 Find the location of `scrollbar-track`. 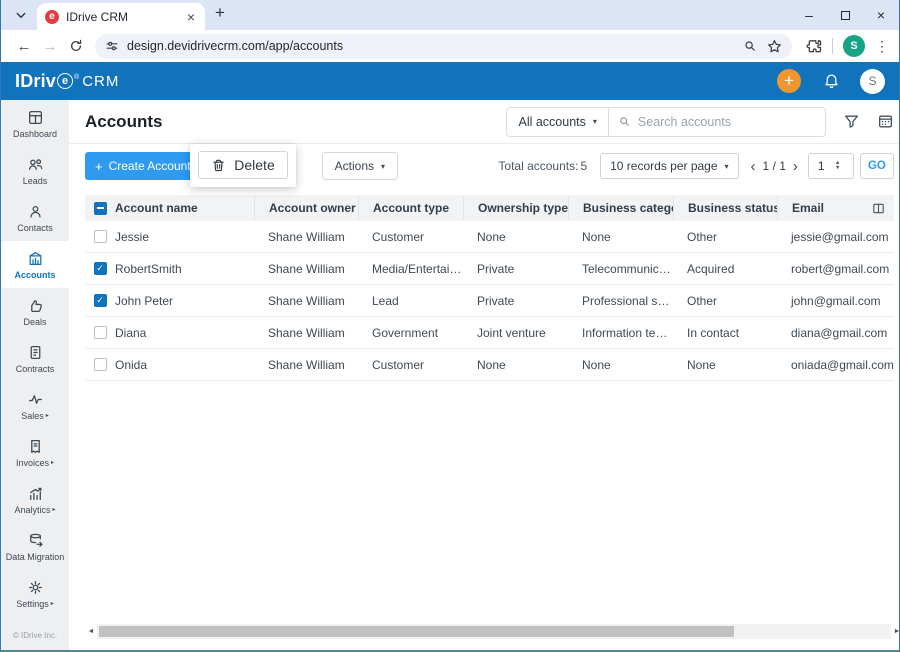

scrollbar-track is located at coordinates (494, 631).